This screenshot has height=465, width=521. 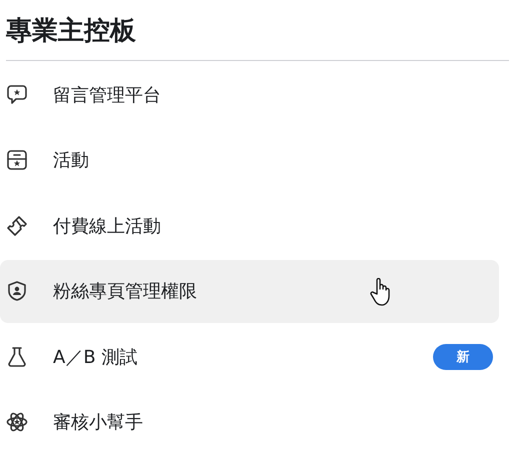 I want to click on menu-item-label: 審核小幫手, so click(x=98, y=422).